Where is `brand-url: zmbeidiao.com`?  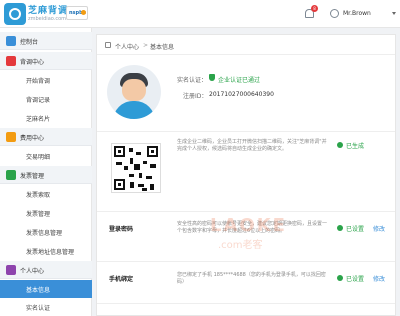
brand-url: zmbeidiao.com is located at coordinates (47, 19).